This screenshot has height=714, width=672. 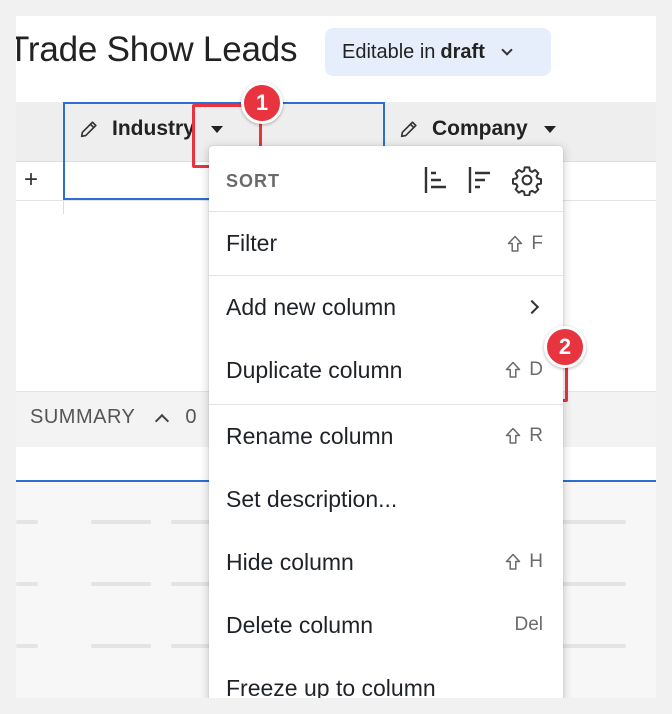 I want to click on menu-item-rename-column: Rename column R, so click(x=386, y=436).